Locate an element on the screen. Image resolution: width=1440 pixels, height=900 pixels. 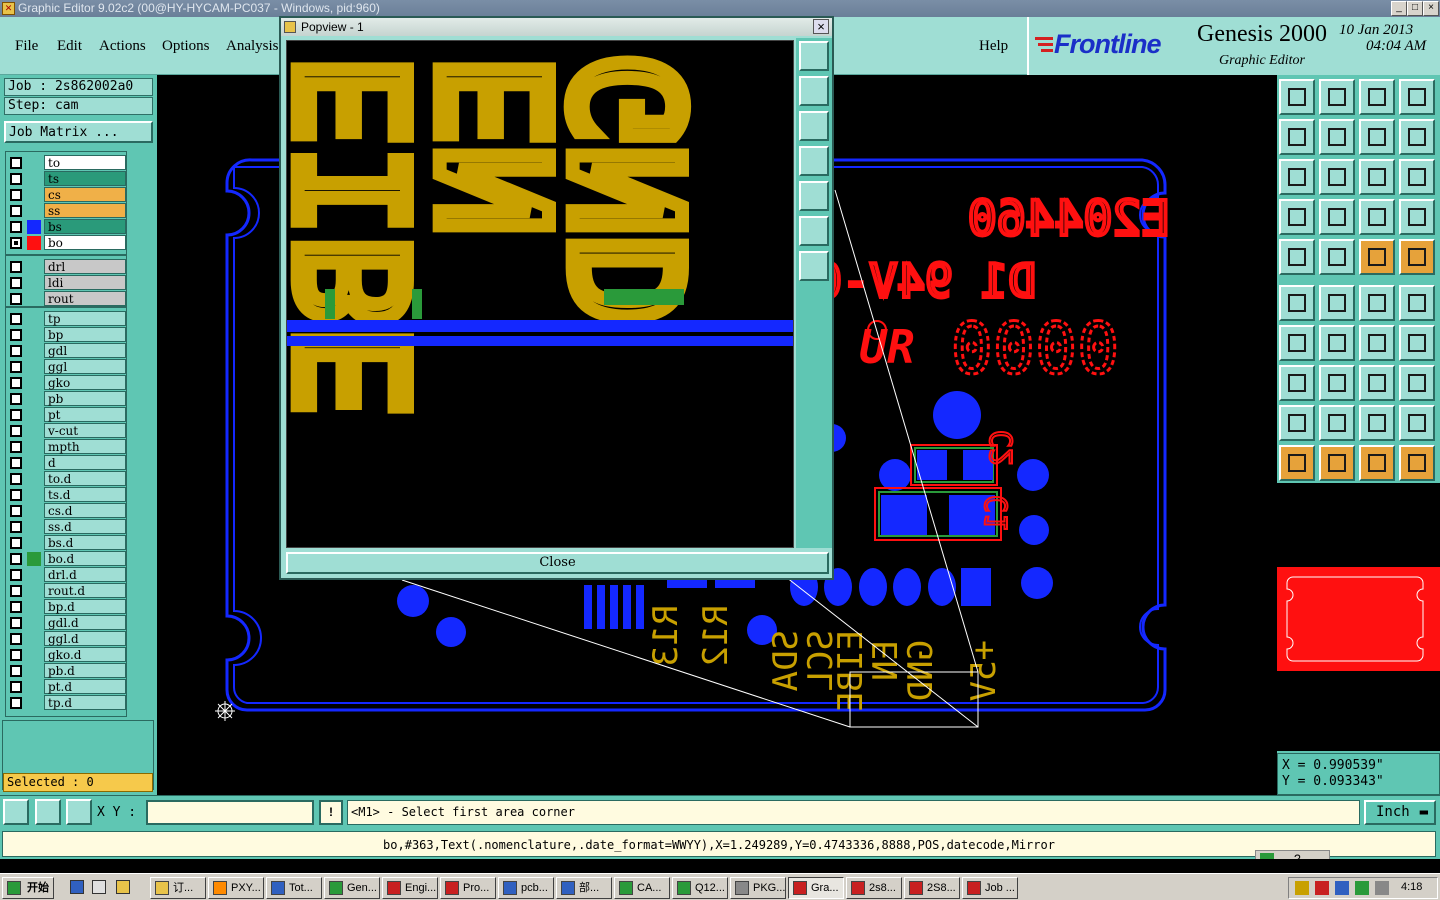
layer-name: ss.d is located at coordinates (85, 526).